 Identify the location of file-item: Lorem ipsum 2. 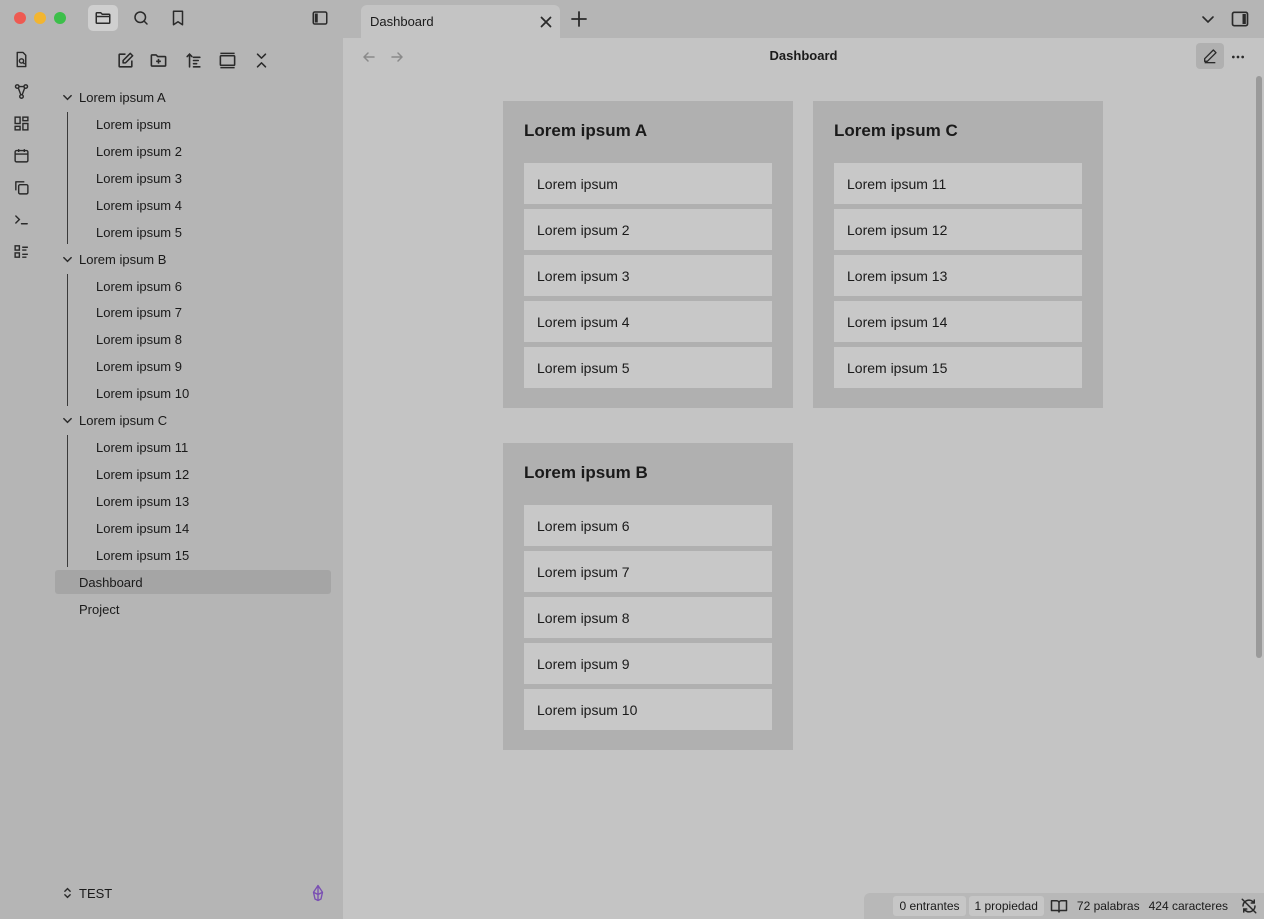
(139, 151).